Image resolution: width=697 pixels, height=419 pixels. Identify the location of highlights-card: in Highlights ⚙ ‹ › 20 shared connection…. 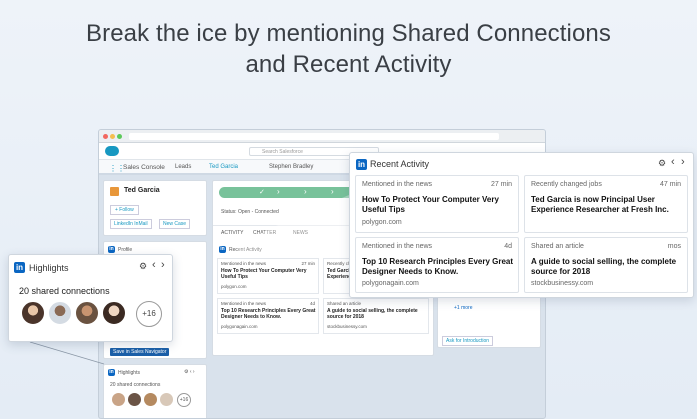
(90, 298).